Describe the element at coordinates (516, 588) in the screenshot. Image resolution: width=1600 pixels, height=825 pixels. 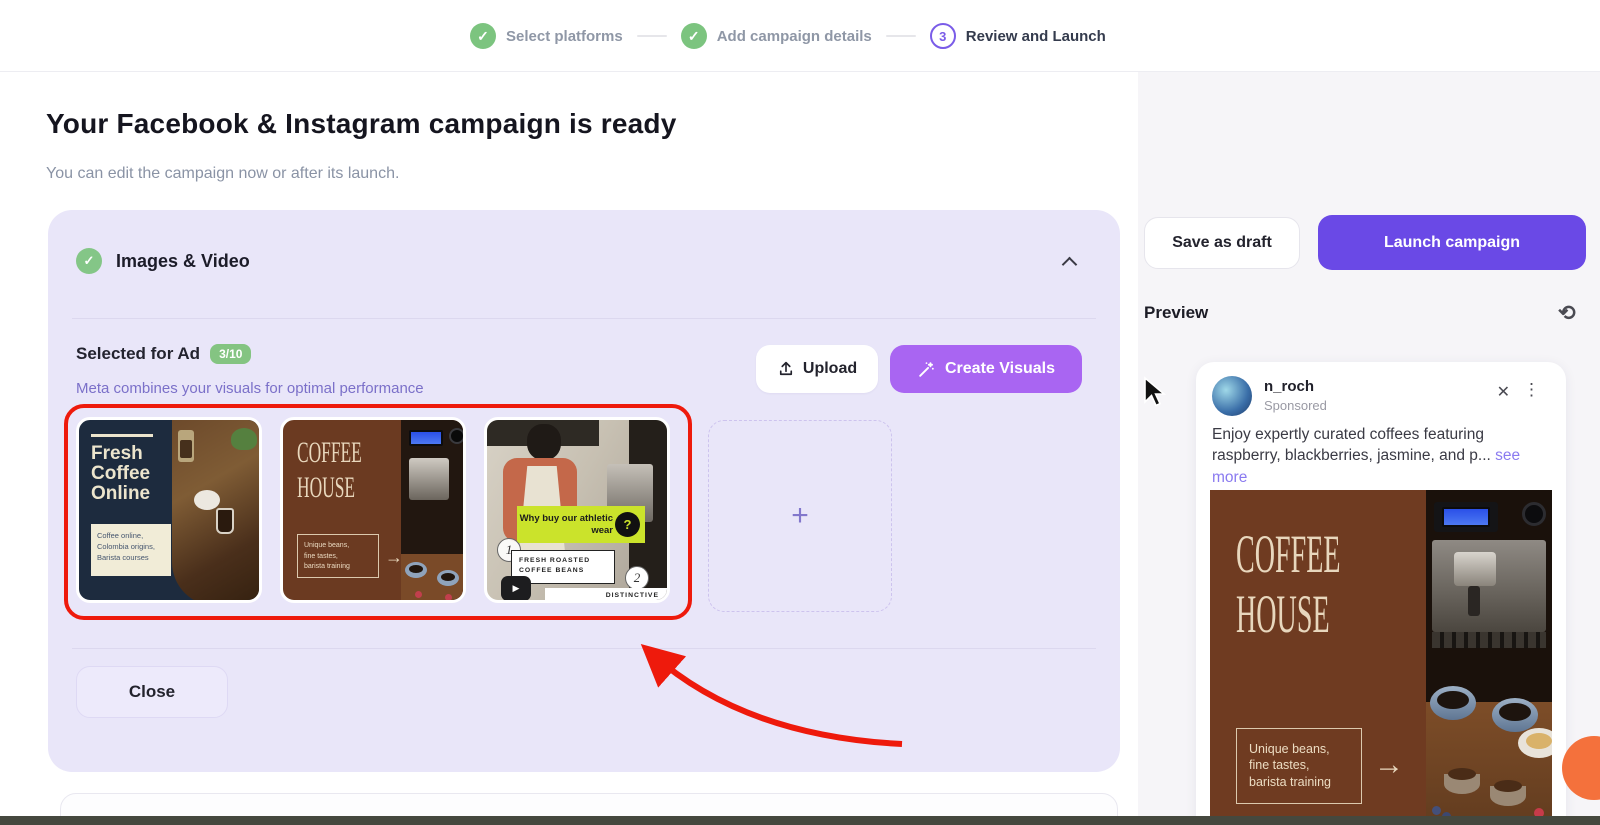
I see `play-icon: ▶` at that location.